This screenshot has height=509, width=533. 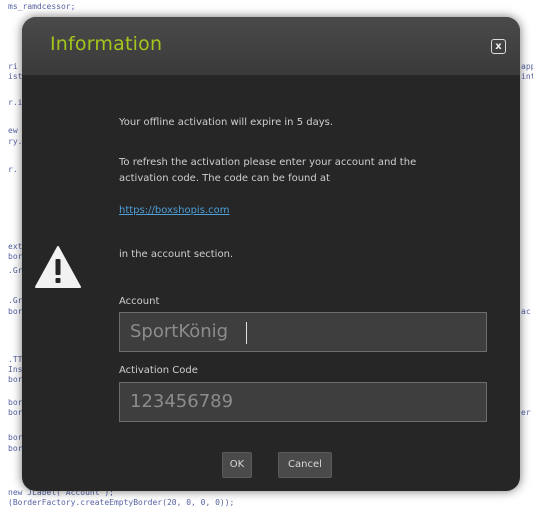 I want to click on code-line: .TT, so click(x=15, y=359).